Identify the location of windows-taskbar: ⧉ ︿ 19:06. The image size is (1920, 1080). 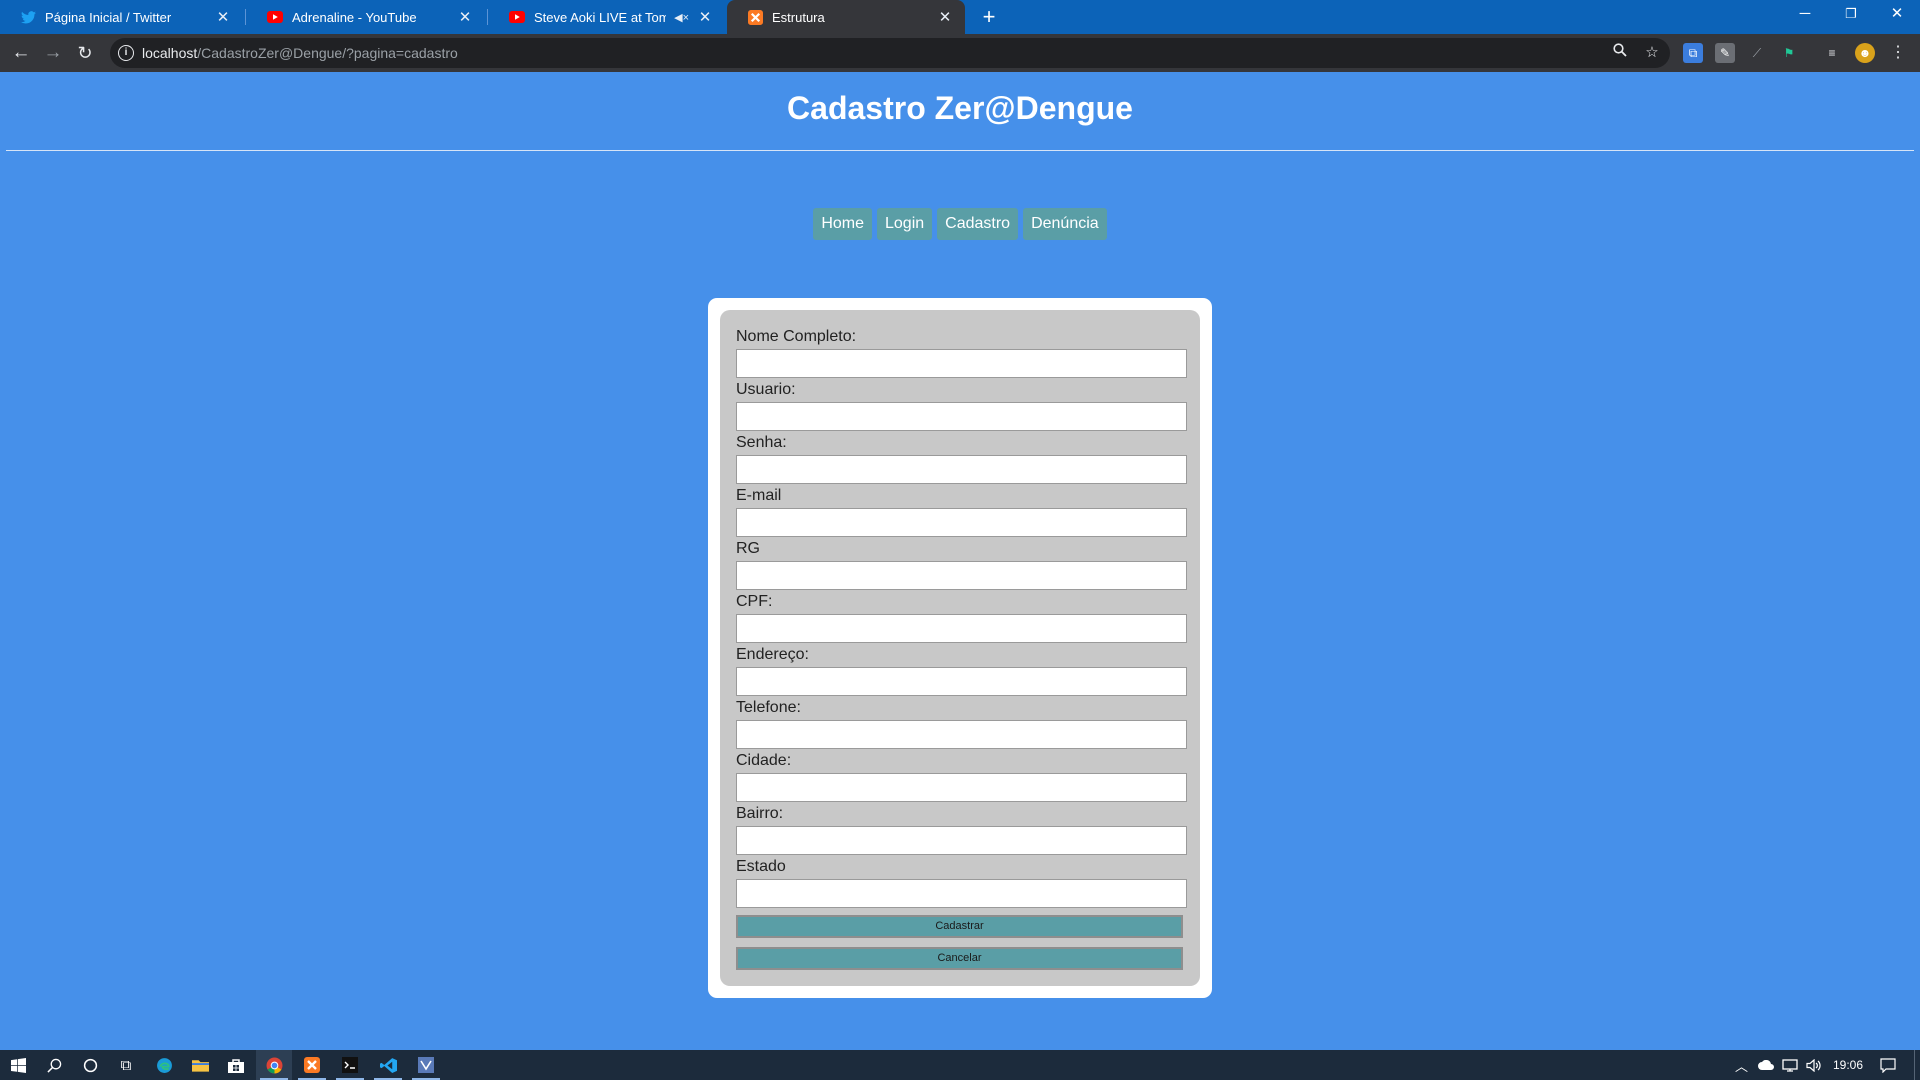
(960, 1065).